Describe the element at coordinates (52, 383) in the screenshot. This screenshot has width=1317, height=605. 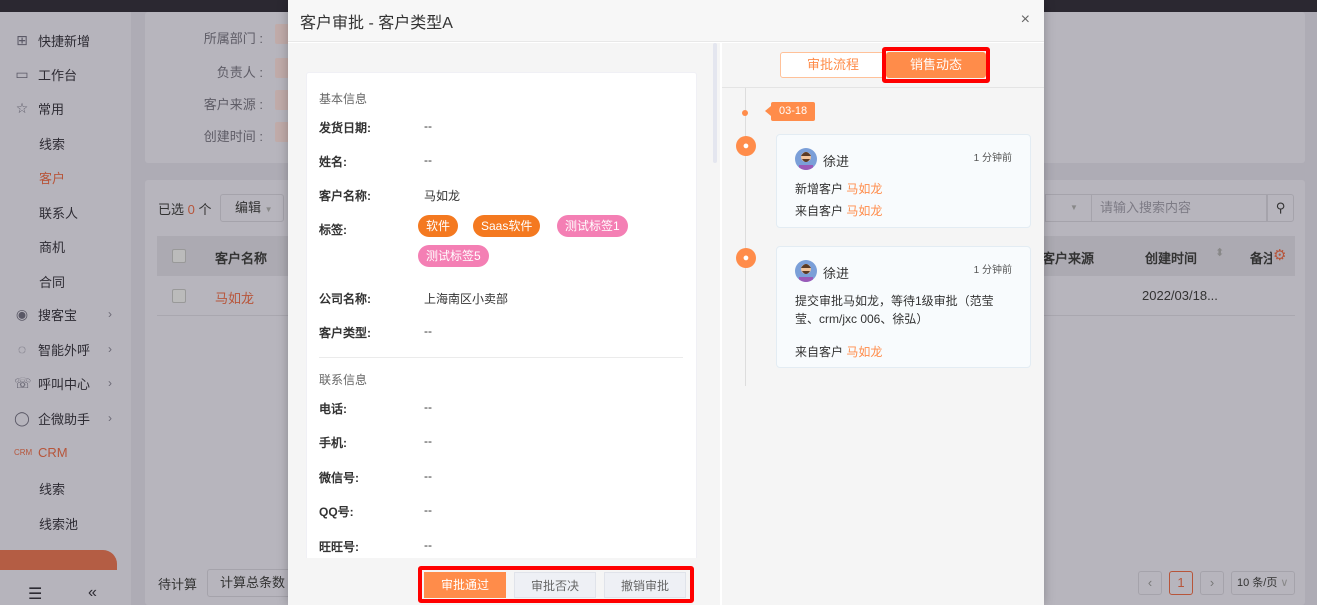
I see `sidebar-item-call-center: ☏ 呼叫中心` at that location.